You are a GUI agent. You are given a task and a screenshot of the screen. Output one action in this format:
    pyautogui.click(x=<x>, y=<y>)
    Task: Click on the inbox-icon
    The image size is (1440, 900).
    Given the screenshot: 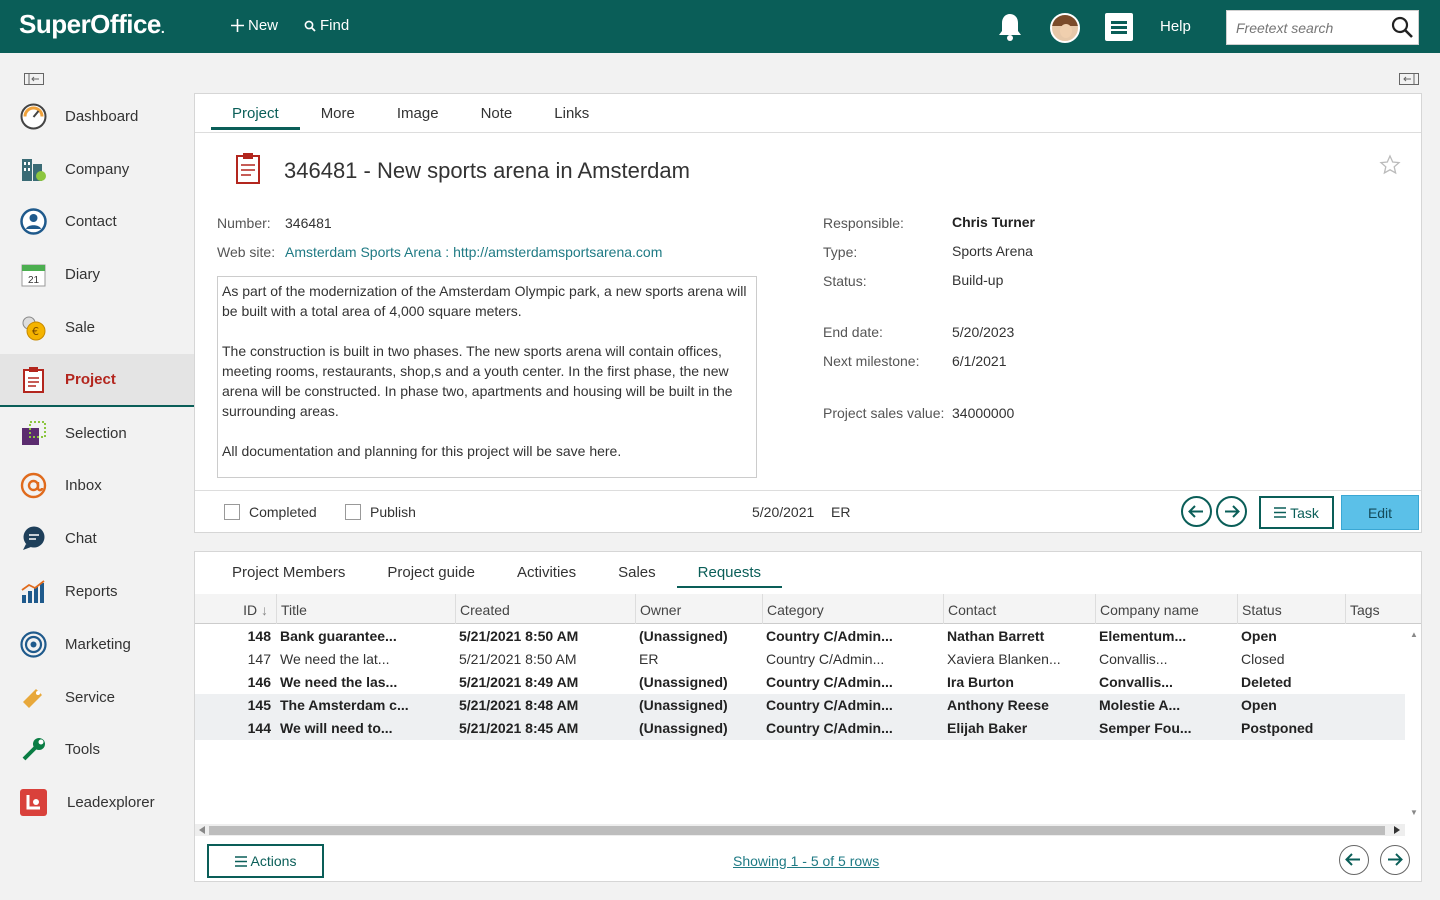 What is the action you would take?
    pyautogui.click(x=33, y=486)
    